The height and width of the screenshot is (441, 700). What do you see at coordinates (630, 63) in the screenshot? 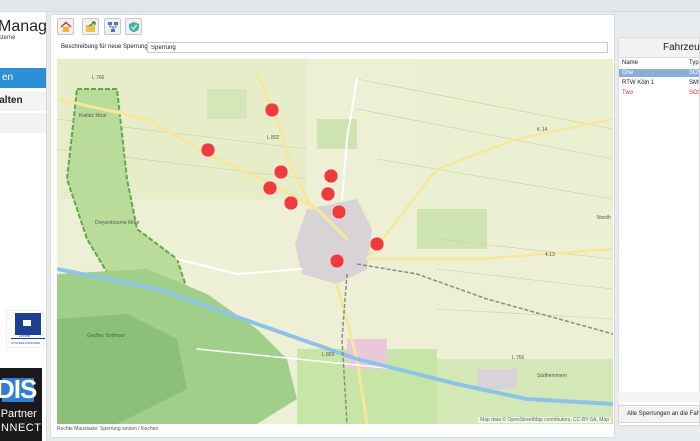
I see `column-header-name: Name` at bounding box center [630, 63].